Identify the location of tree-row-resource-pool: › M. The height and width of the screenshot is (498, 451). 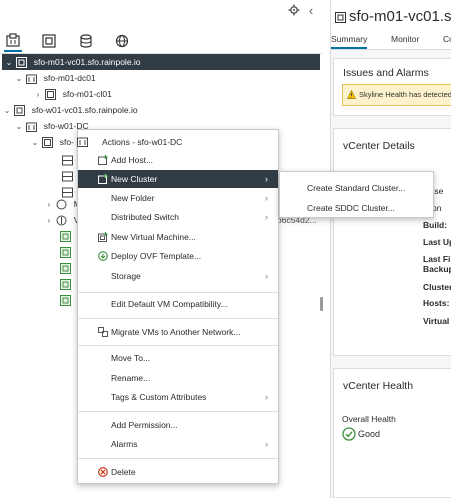
(62, 204).